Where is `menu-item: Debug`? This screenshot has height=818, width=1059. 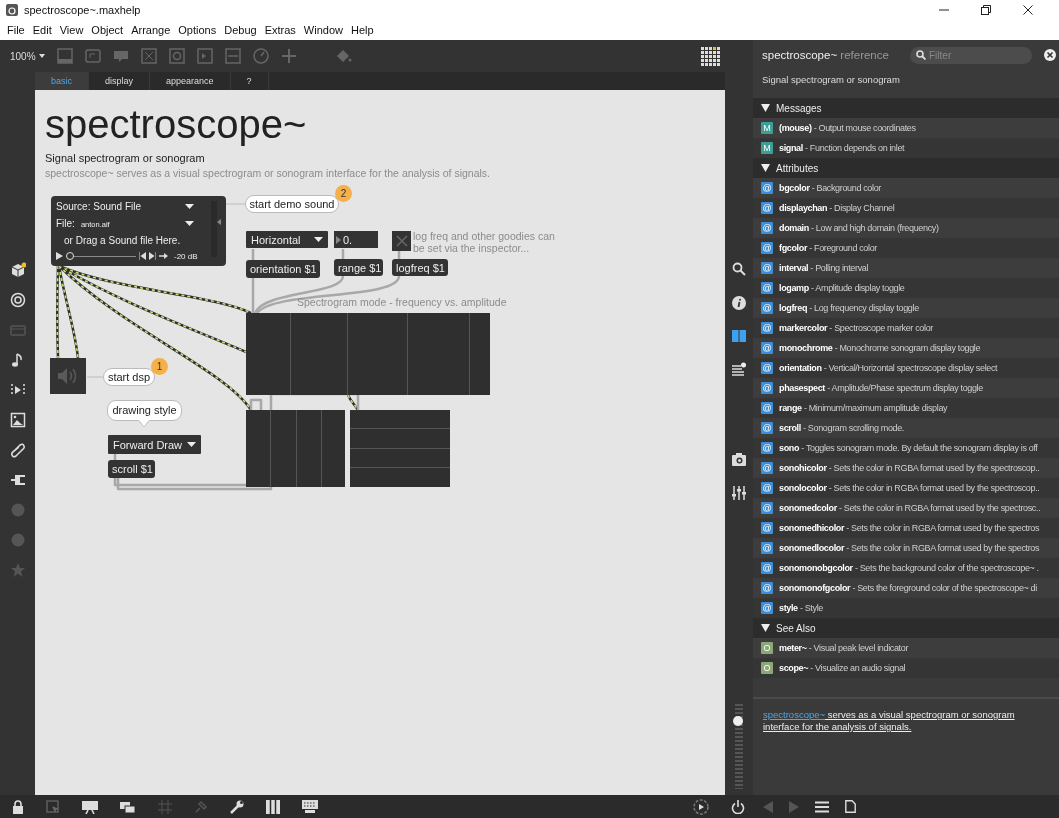
menu-item: Debug is located at coordinates (240, 30).